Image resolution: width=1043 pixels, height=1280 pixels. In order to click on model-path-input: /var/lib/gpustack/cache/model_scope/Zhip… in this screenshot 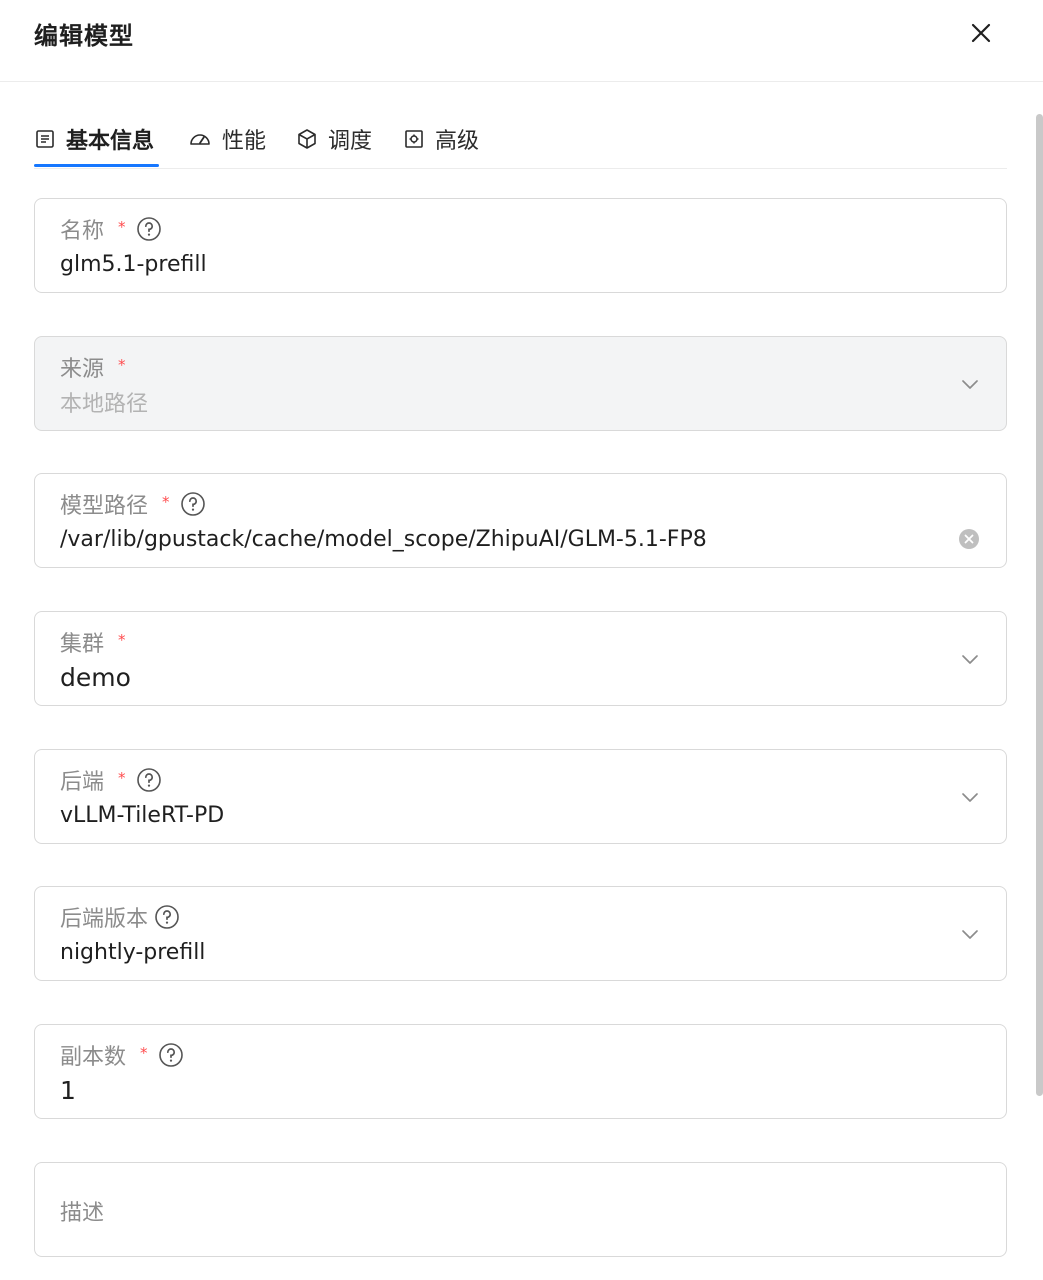, I will do `click(383, 539)`.